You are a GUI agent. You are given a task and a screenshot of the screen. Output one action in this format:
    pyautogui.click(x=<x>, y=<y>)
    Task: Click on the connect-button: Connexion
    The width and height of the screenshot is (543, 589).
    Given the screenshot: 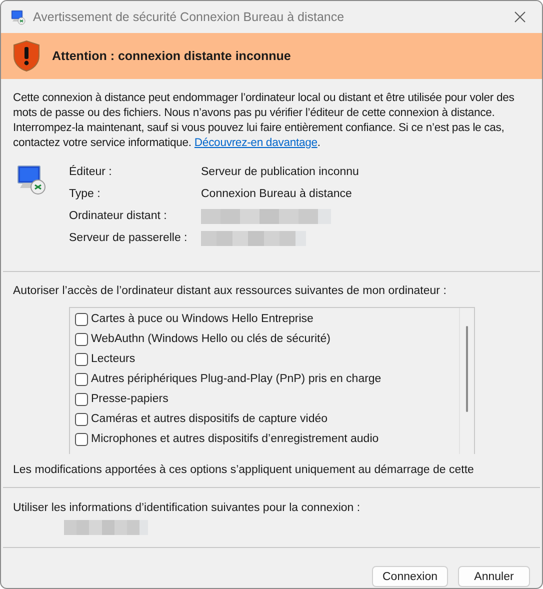 What is the action you would take?
    pyautogui.click(x=410, y=576)
    